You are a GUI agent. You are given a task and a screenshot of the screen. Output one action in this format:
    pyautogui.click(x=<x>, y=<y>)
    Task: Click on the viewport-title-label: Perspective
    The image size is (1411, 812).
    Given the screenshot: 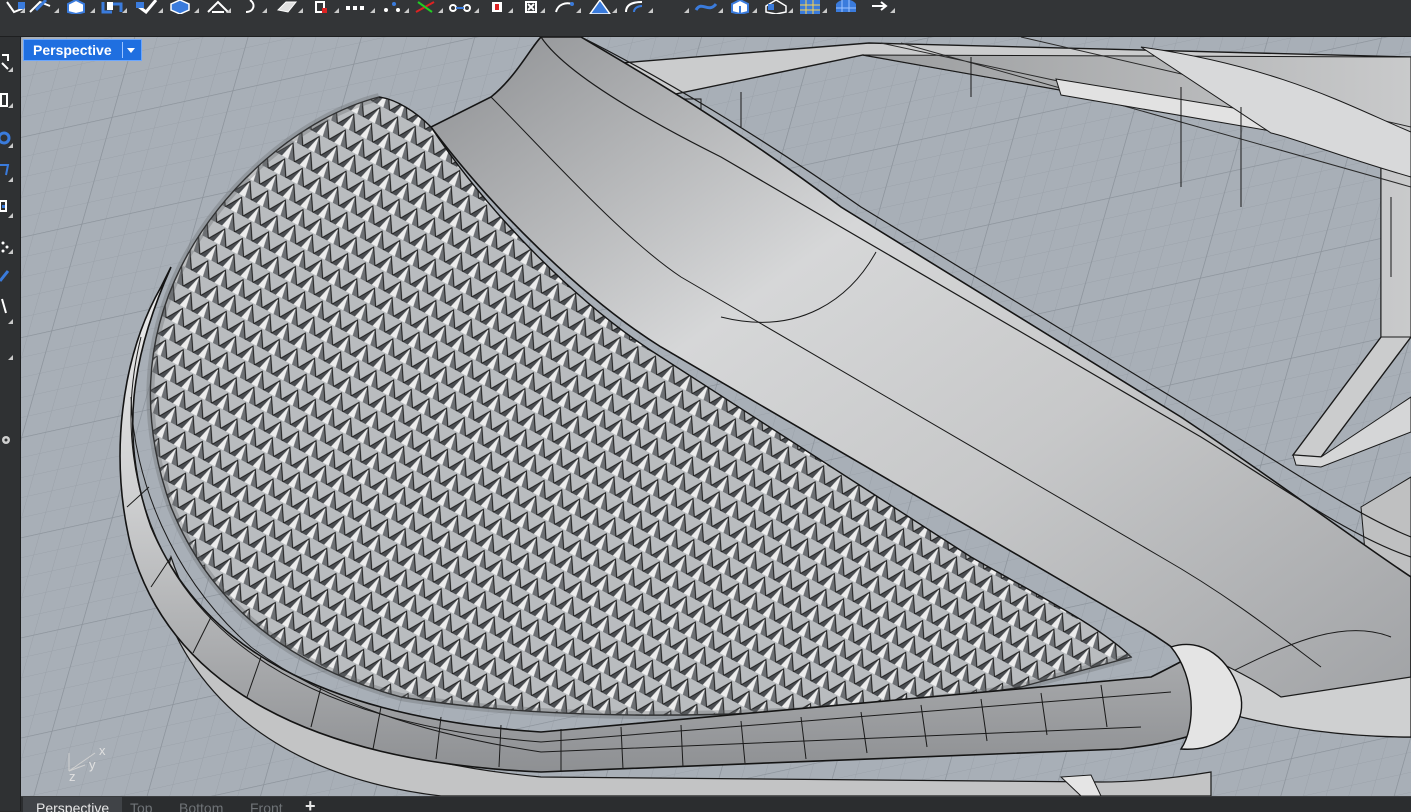 What is the action you would take?
    pyautogui.click(x=72, y=50)
    